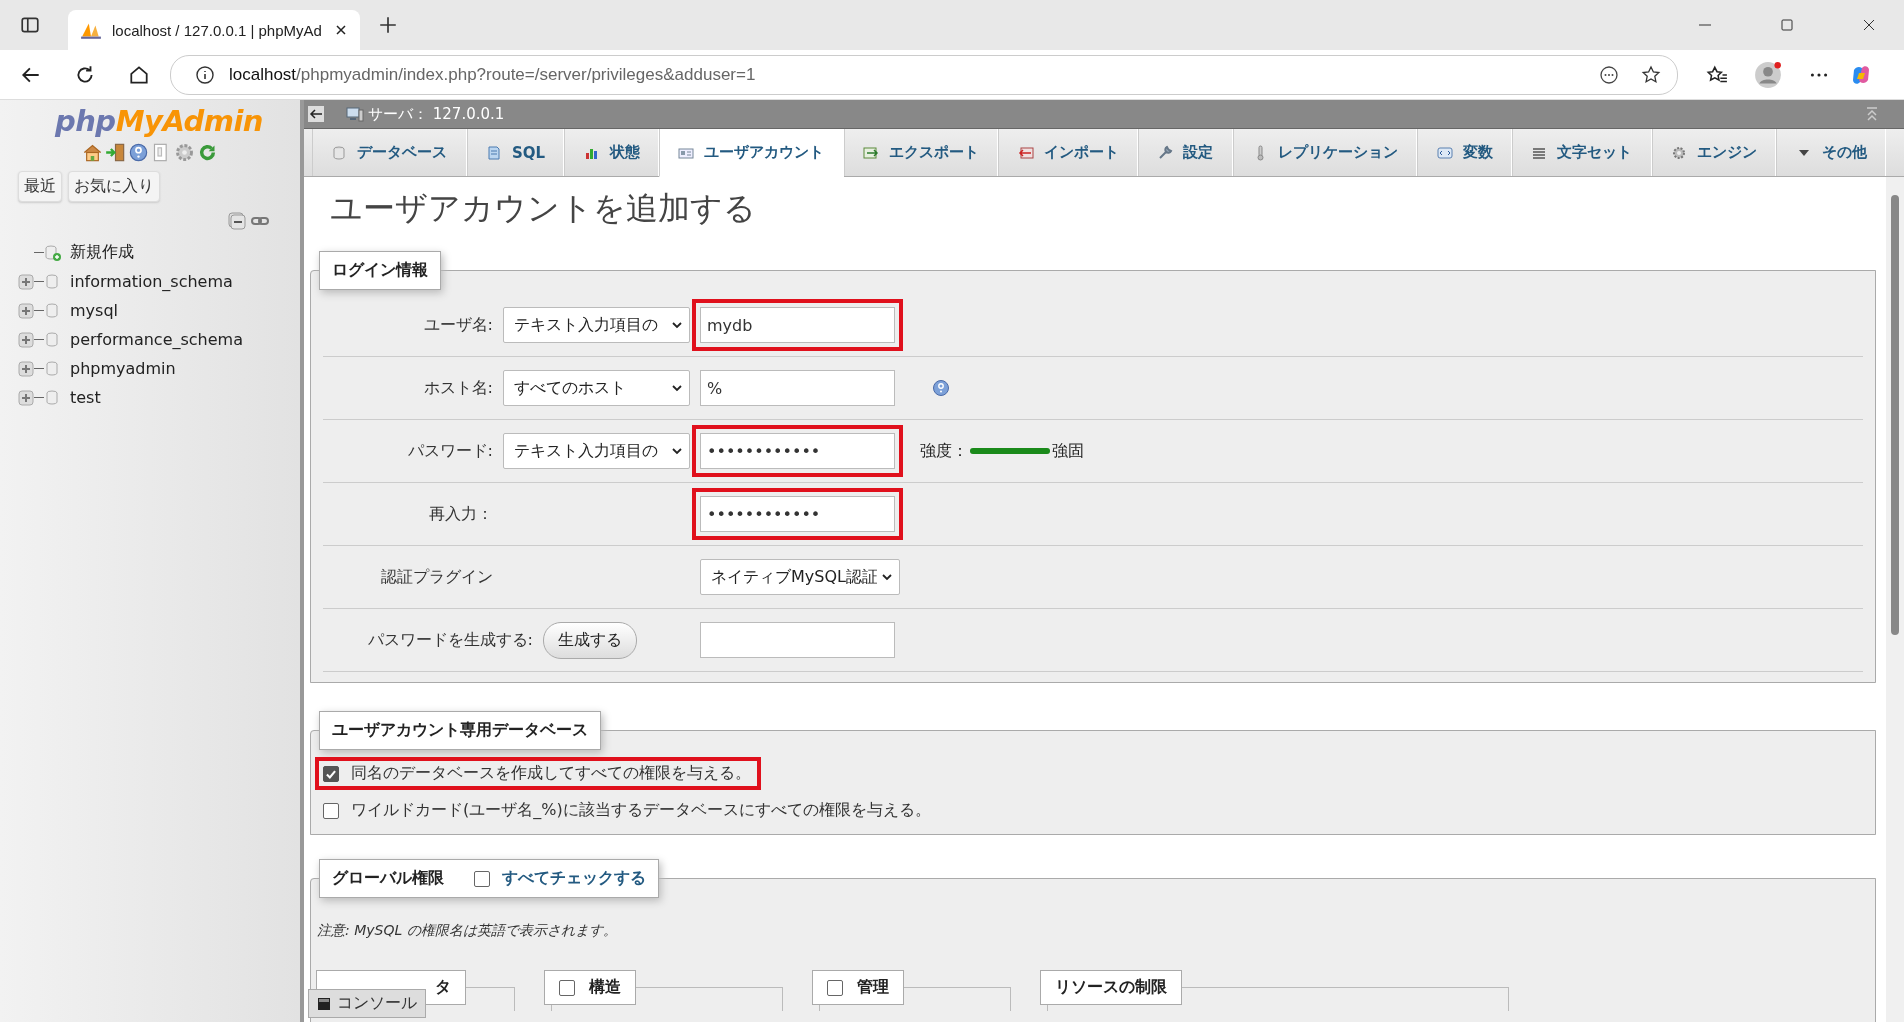 The image size is (1904, 1022). I want to click on strength-text: 強固, so click(1068, 451).